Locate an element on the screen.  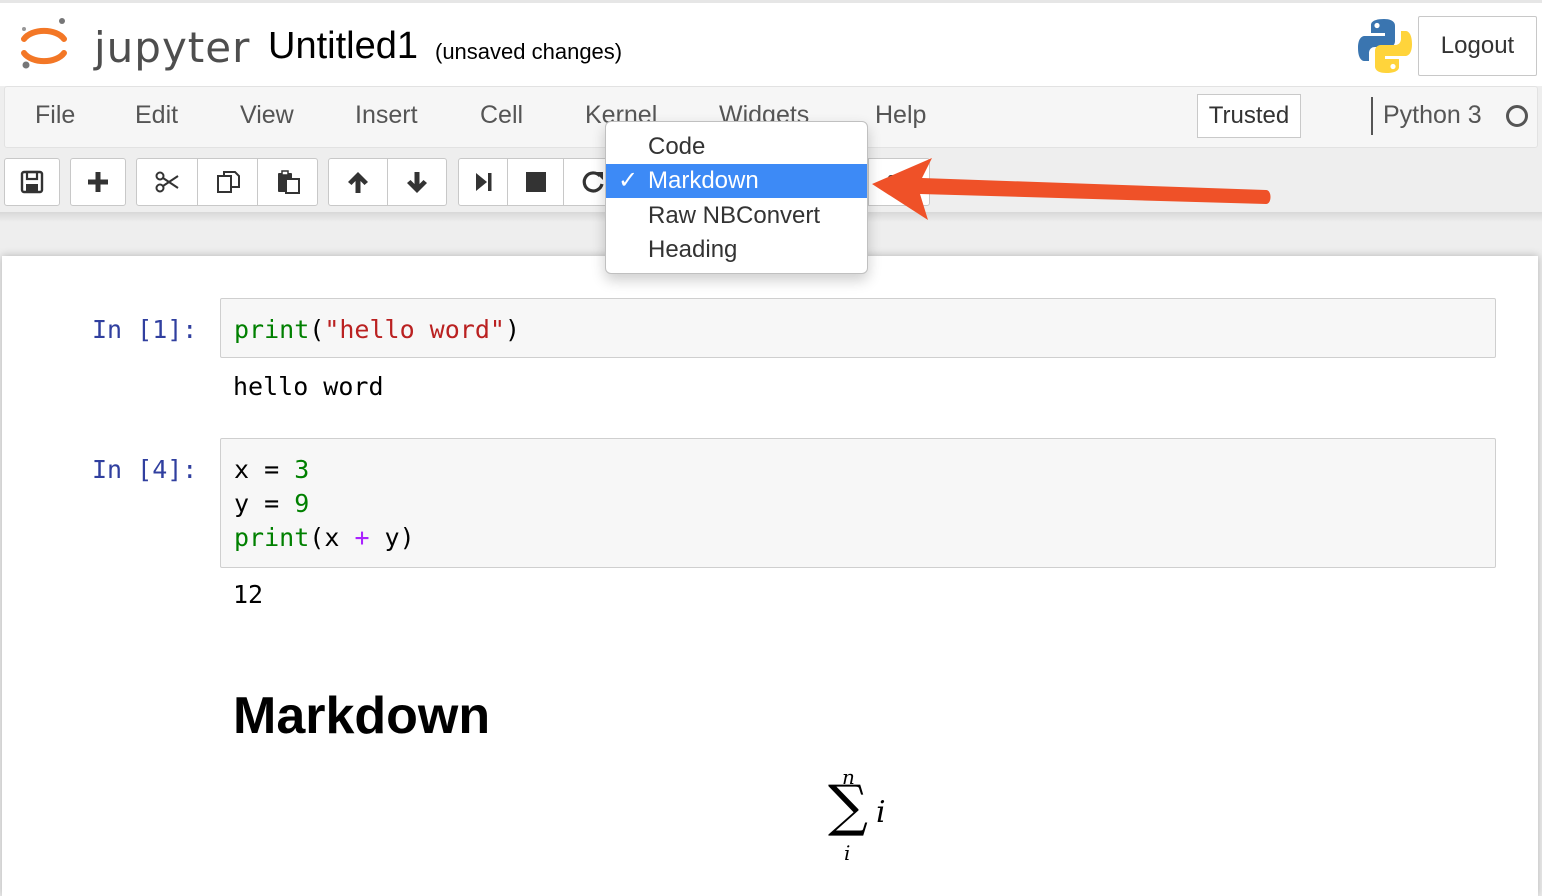
cell-type-dropdown: Code ✓ Markdown Raw NBConvert Heading is located at coordinates (736, 197).